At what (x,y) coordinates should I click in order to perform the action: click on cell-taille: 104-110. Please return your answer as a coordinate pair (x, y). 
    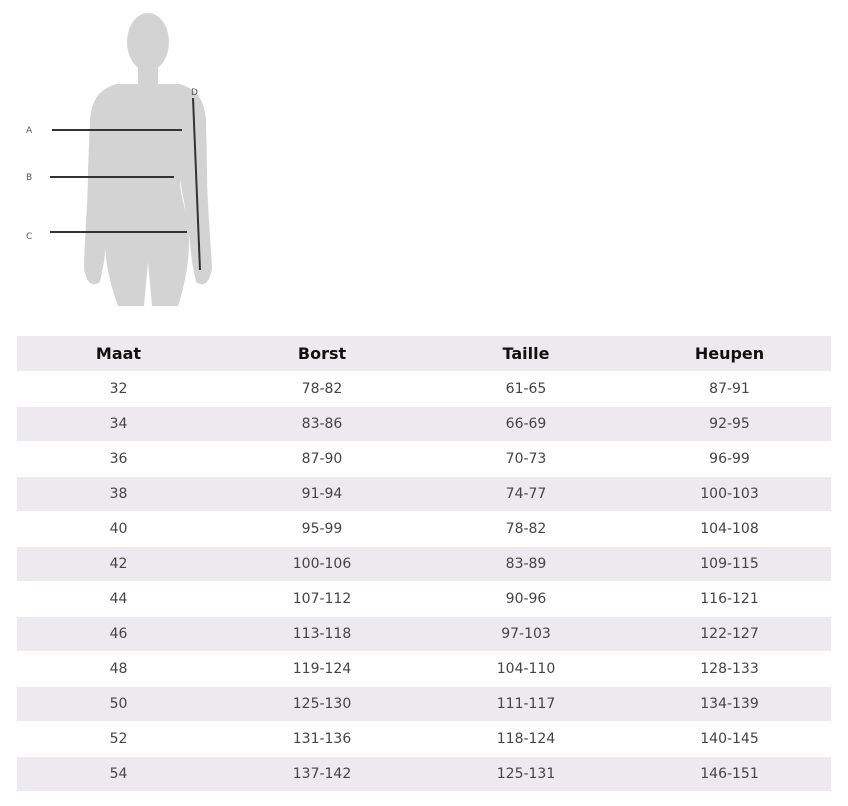
    Looking at the image, I should click on (526, 669).